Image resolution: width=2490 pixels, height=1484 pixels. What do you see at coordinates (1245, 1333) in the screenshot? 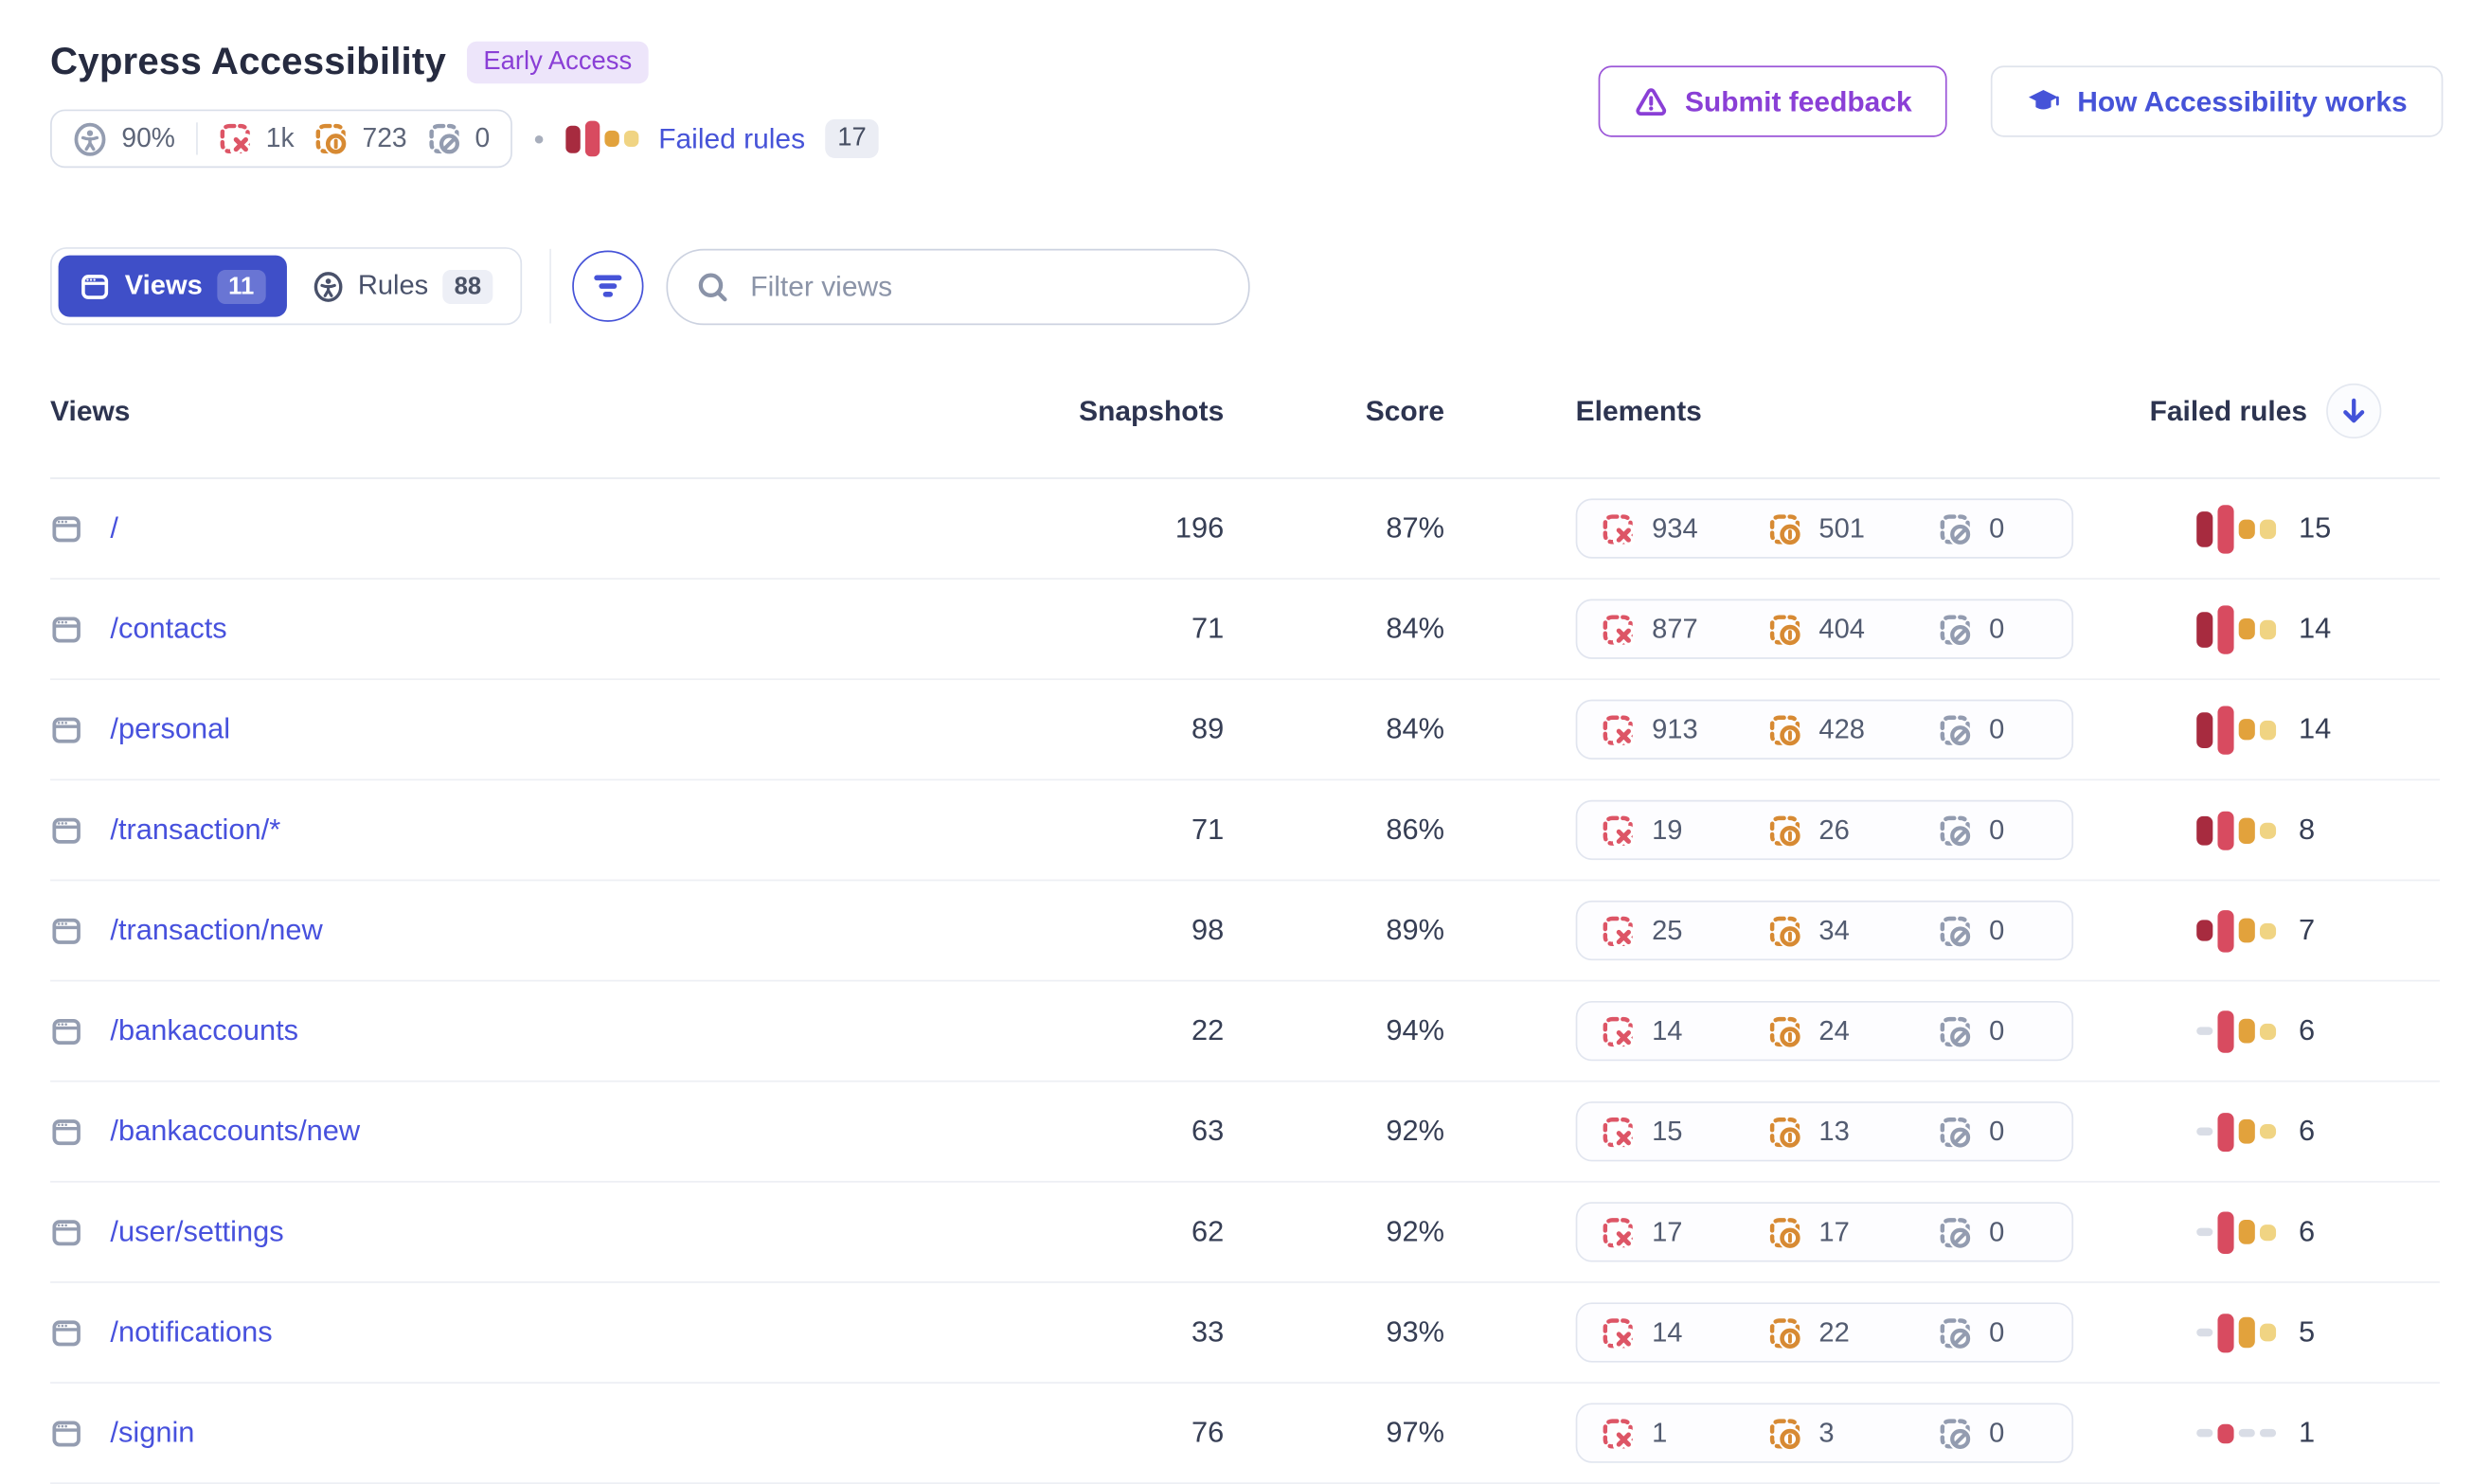
I see `table-row: /notifications 33 93% 14 22 0 5` at bounding box center [1245, 1333].